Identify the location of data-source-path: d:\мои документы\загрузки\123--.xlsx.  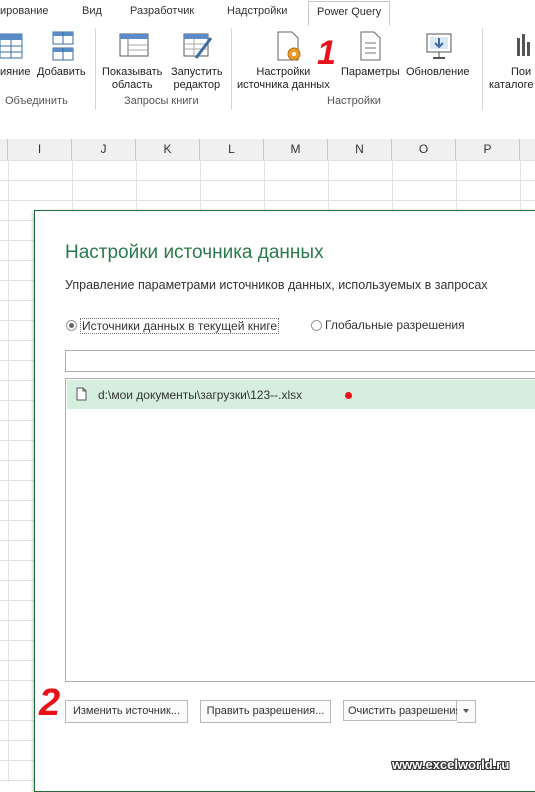
(200, 395).